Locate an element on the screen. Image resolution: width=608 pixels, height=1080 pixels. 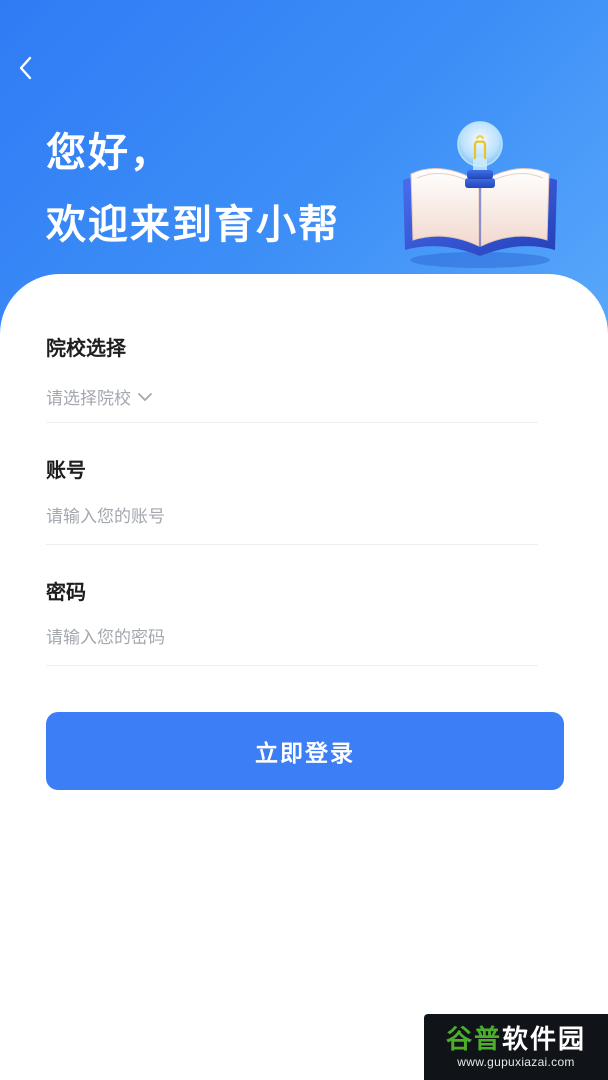
watermark-title-green: 谷普 is located at coordinates (473, 1040).